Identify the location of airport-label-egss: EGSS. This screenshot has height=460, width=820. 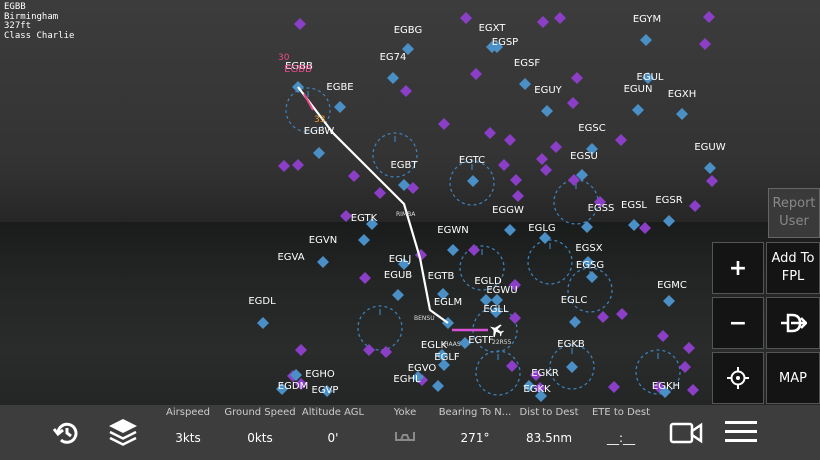
(601, 208).